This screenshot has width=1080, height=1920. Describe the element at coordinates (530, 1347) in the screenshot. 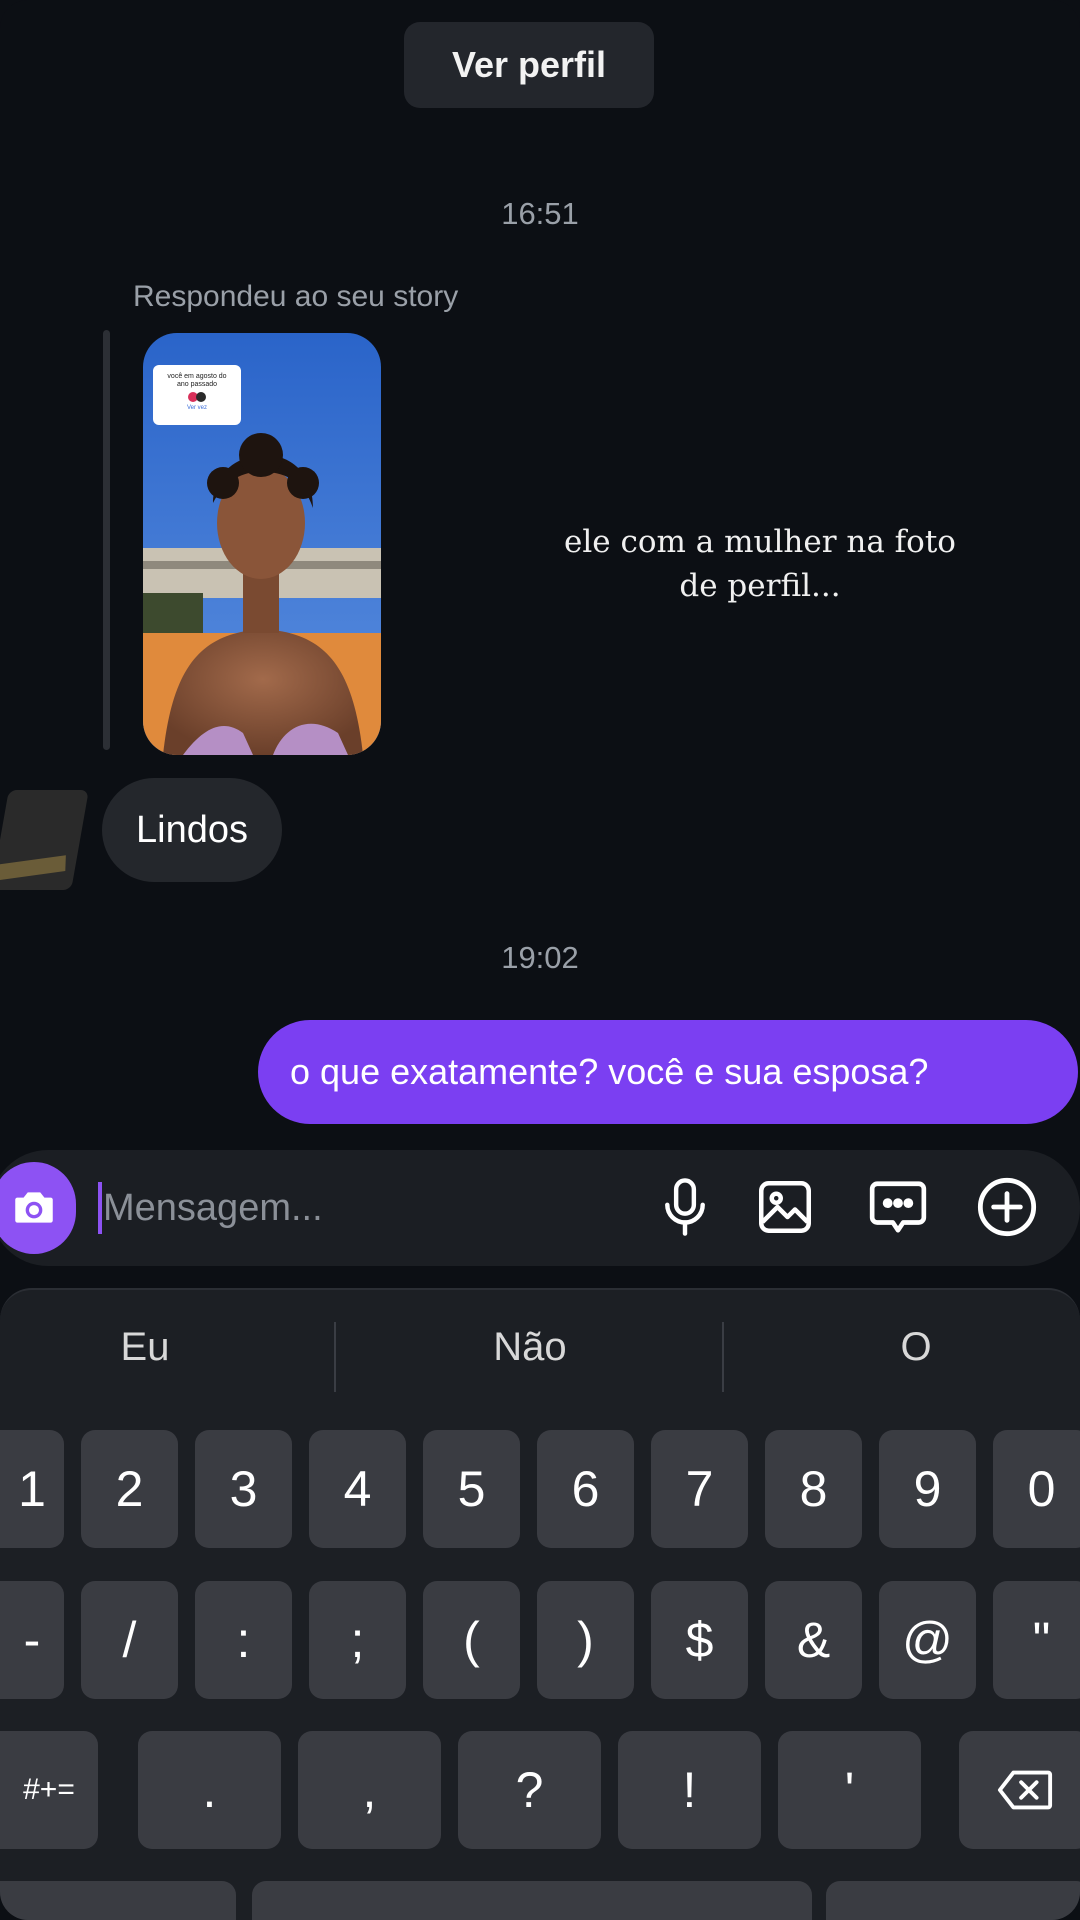

I see `suggestion-2: Não` at that location.